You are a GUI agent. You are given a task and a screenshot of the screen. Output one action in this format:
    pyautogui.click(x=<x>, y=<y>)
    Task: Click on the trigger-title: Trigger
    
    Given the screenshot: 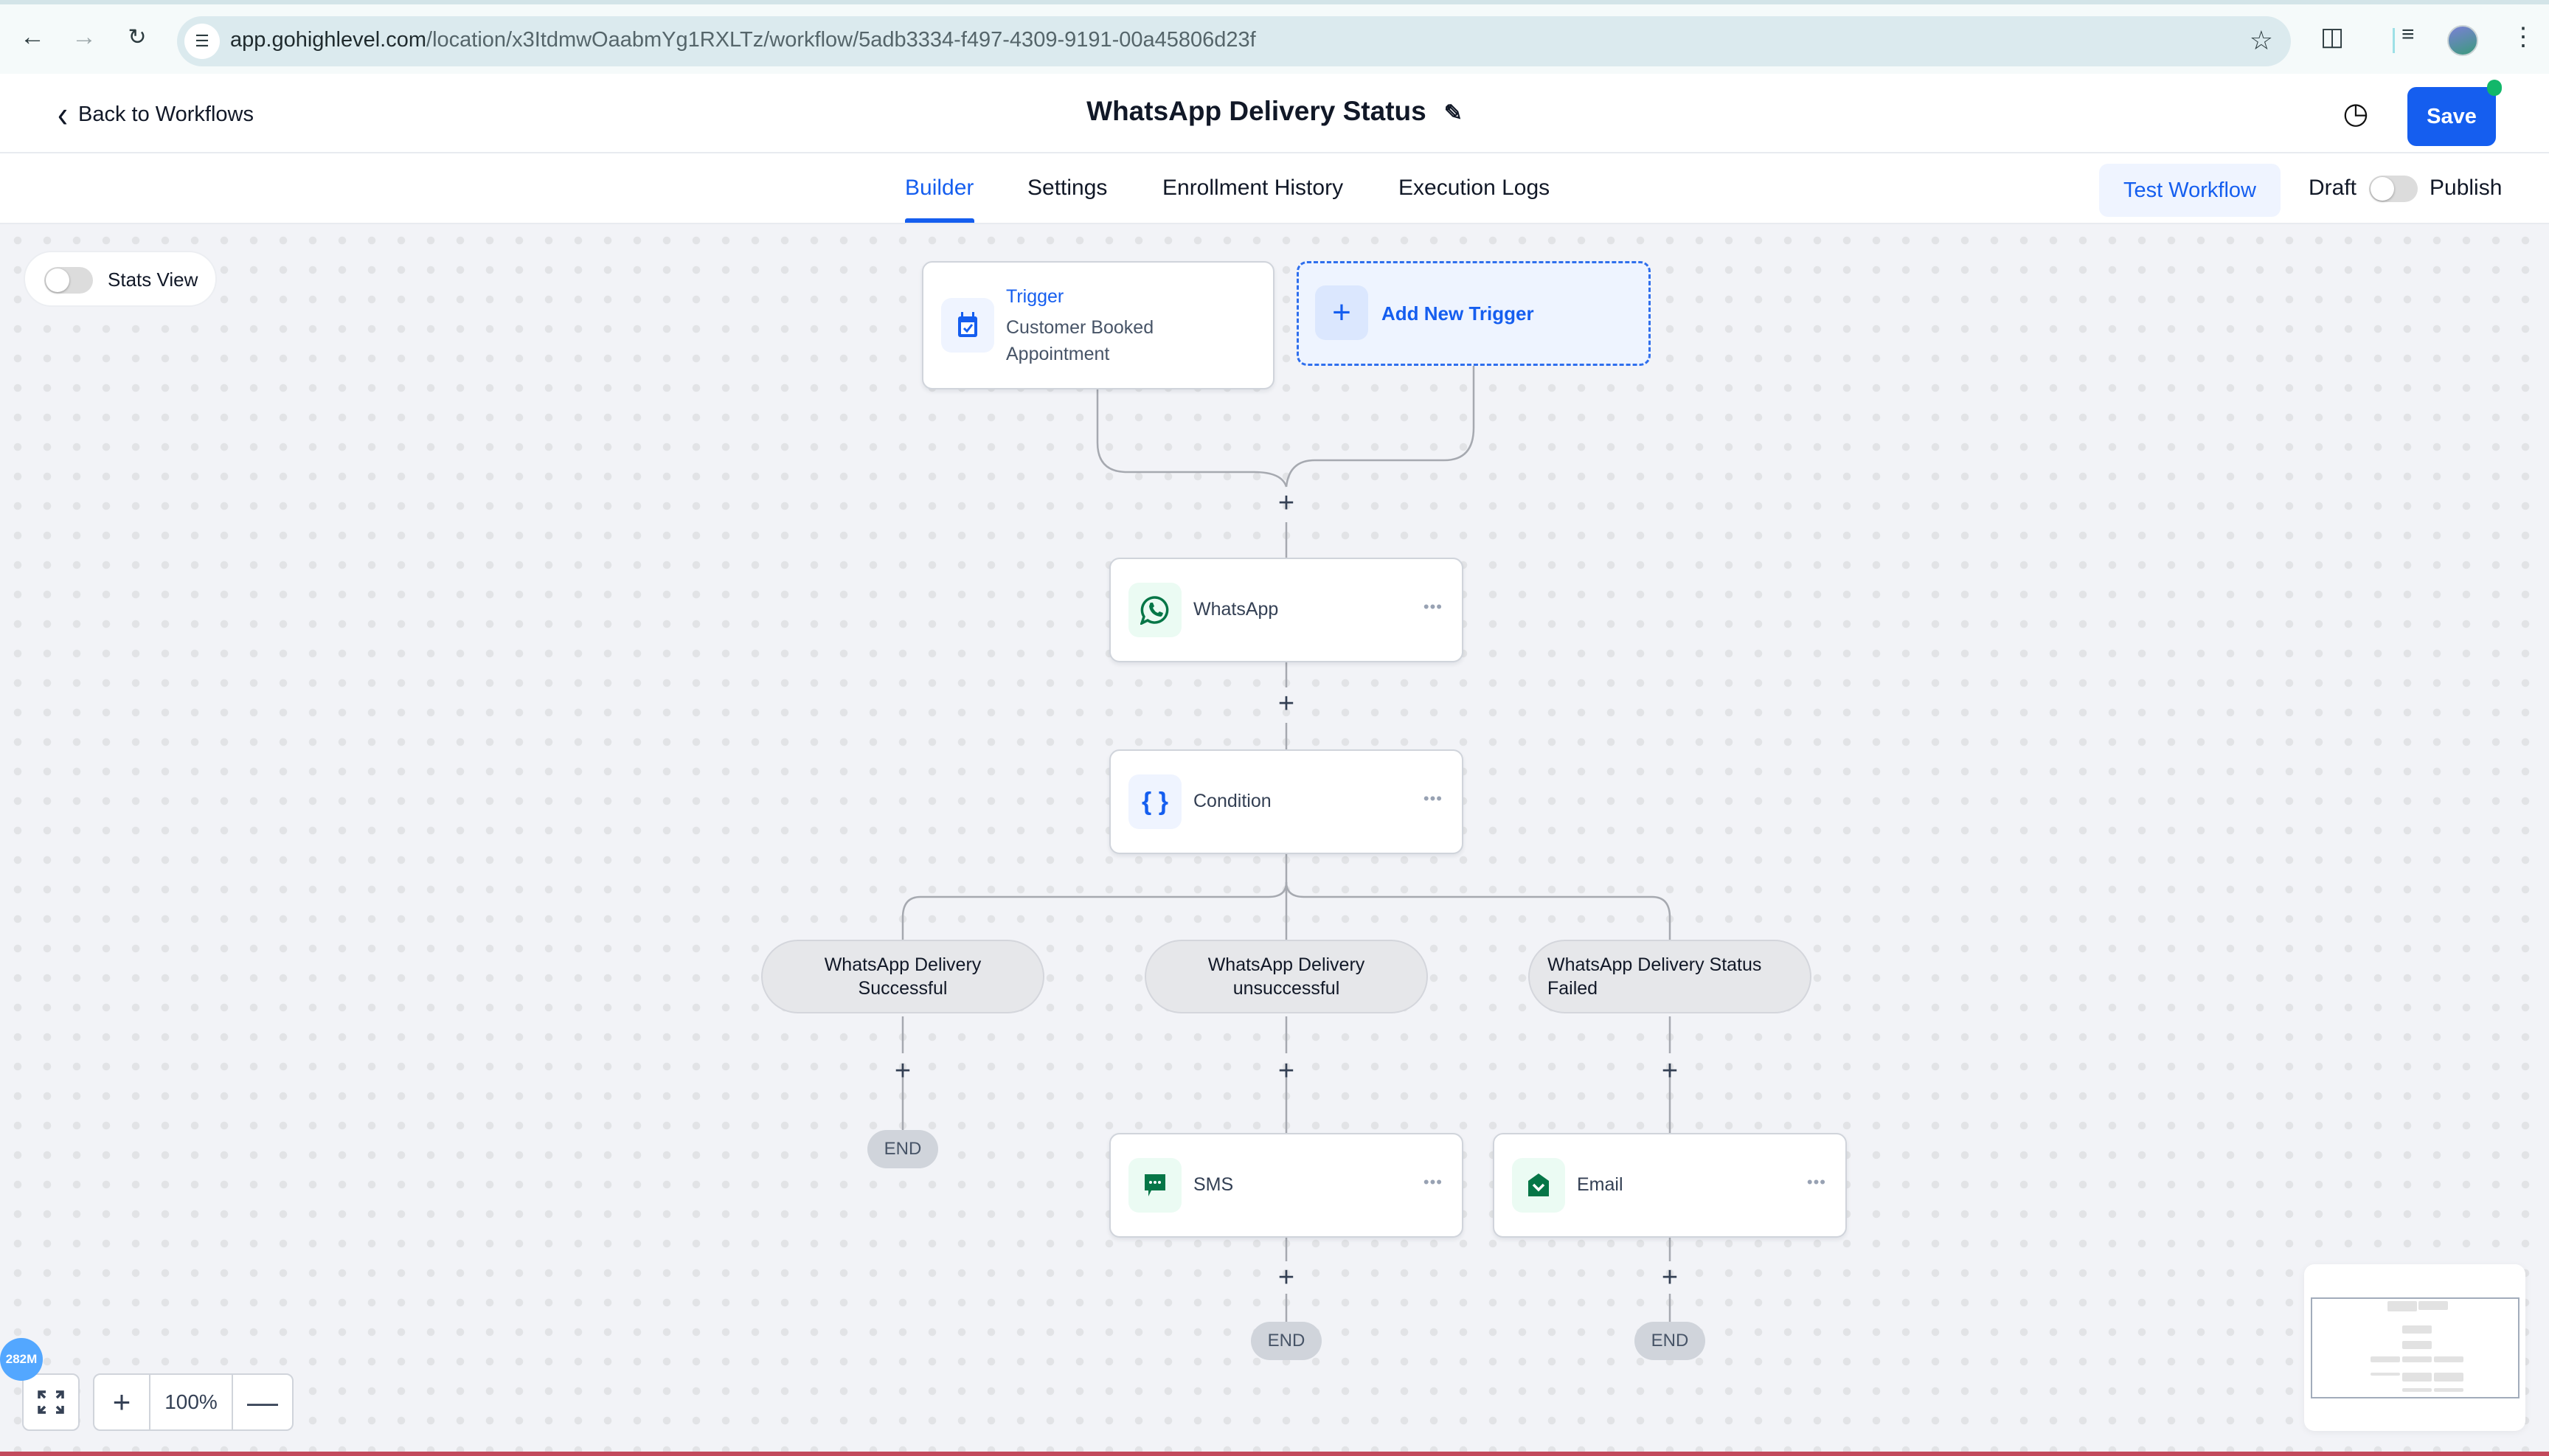 What is the action you would take?
    pyautogui.click(x=1035, y=296)
    